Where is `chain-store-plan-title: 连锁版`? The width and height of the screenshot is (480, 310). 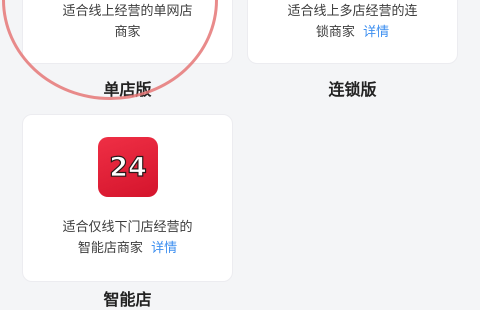 chain-store-plan-title: 连锁版 is located at coordinates (352, 89).